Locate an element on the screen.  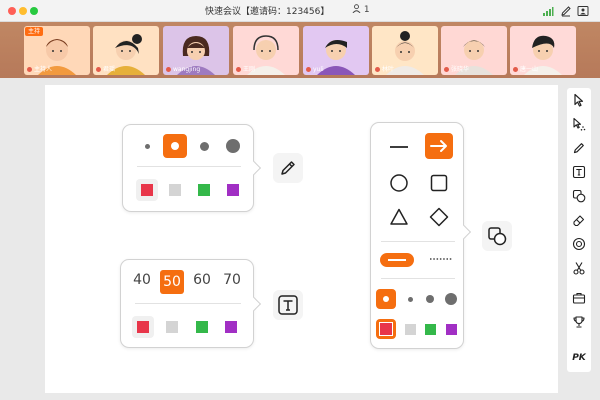
cursor-icon is located at coordinates (579, 100).